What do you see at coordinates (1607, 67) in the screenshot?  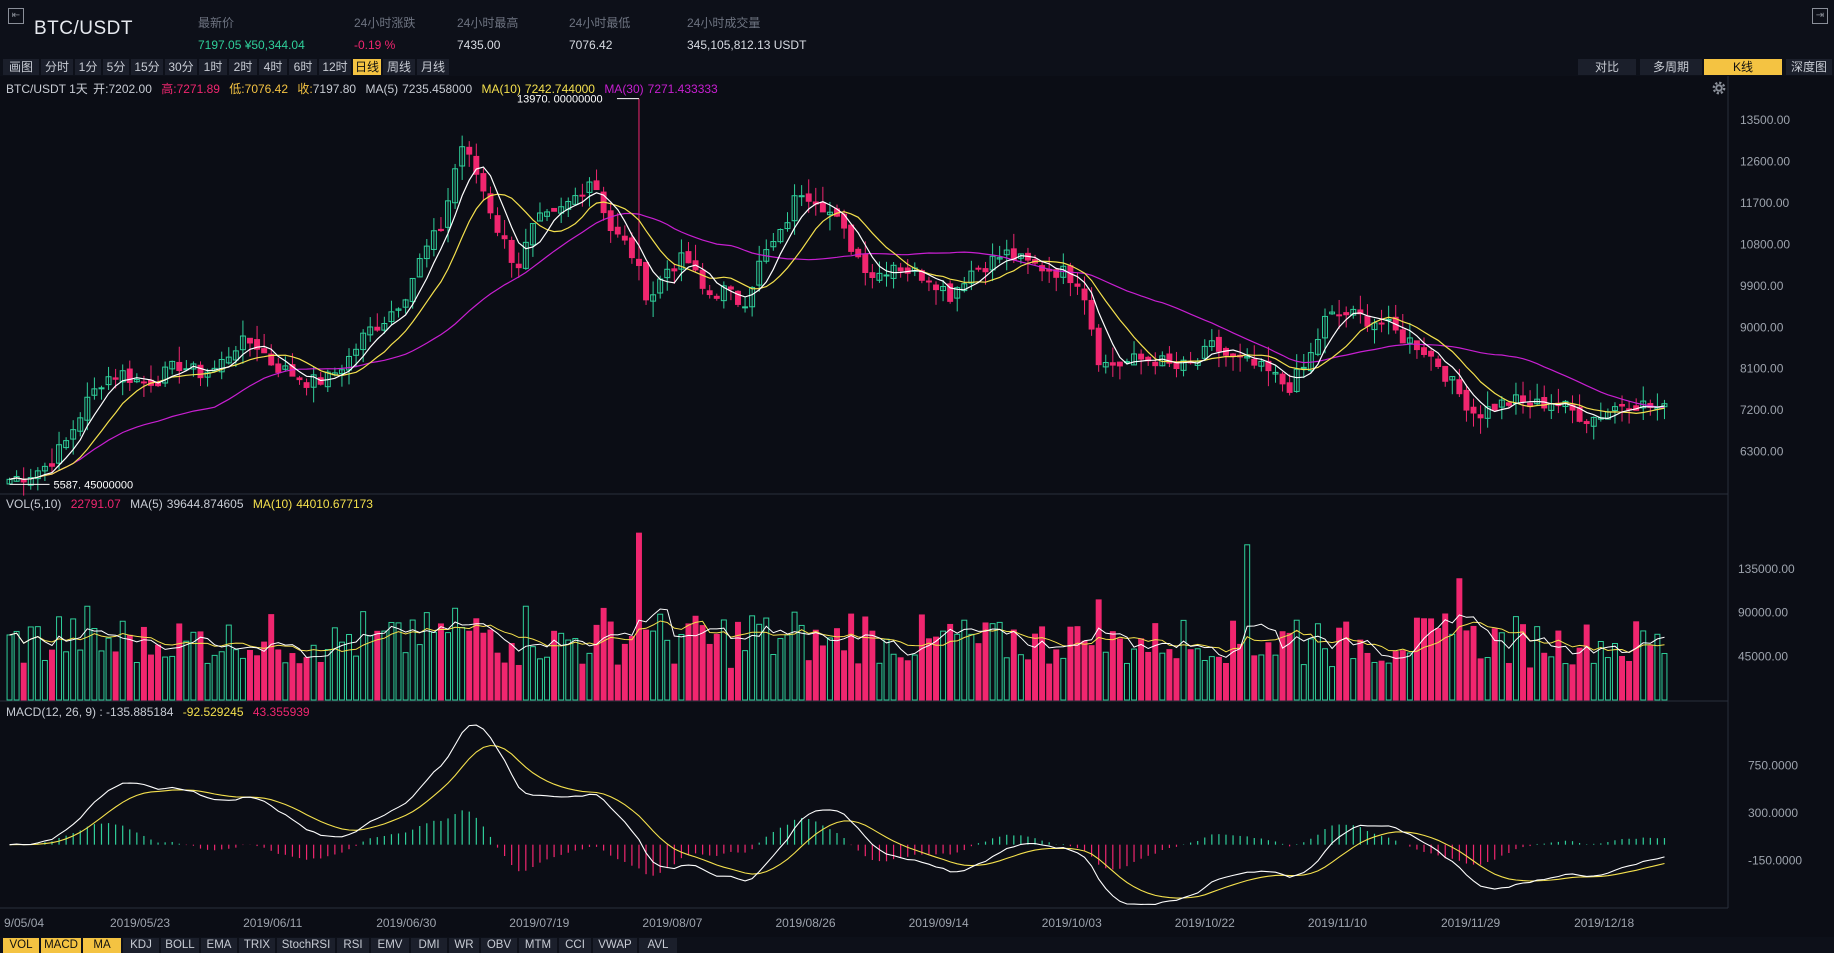 I see `view-compare-button: 对比` at bounding box center [1607, 67].